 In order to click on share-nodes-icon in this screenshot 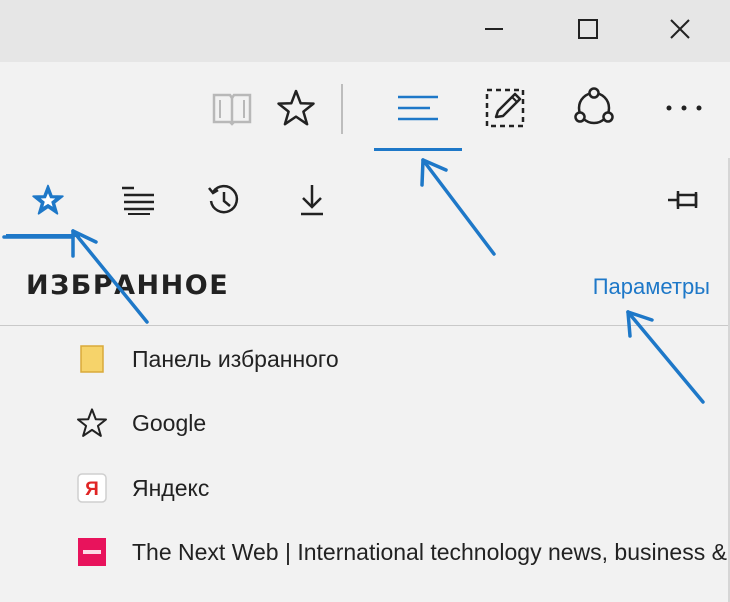, I will do `click(594, 106)`.